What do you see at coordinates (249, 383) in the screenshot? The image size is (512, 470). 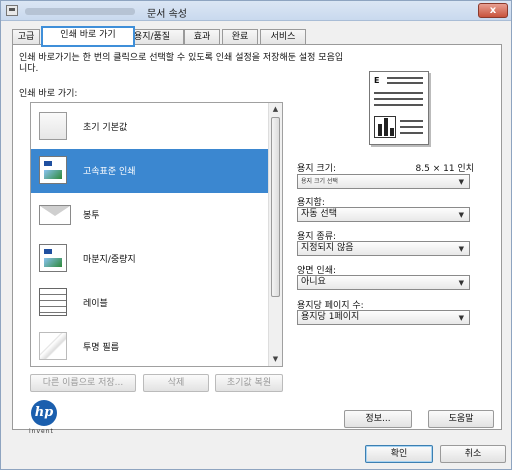 I see `reset-defaults-button: 초기값 복원` at bounding box center [249, 383].